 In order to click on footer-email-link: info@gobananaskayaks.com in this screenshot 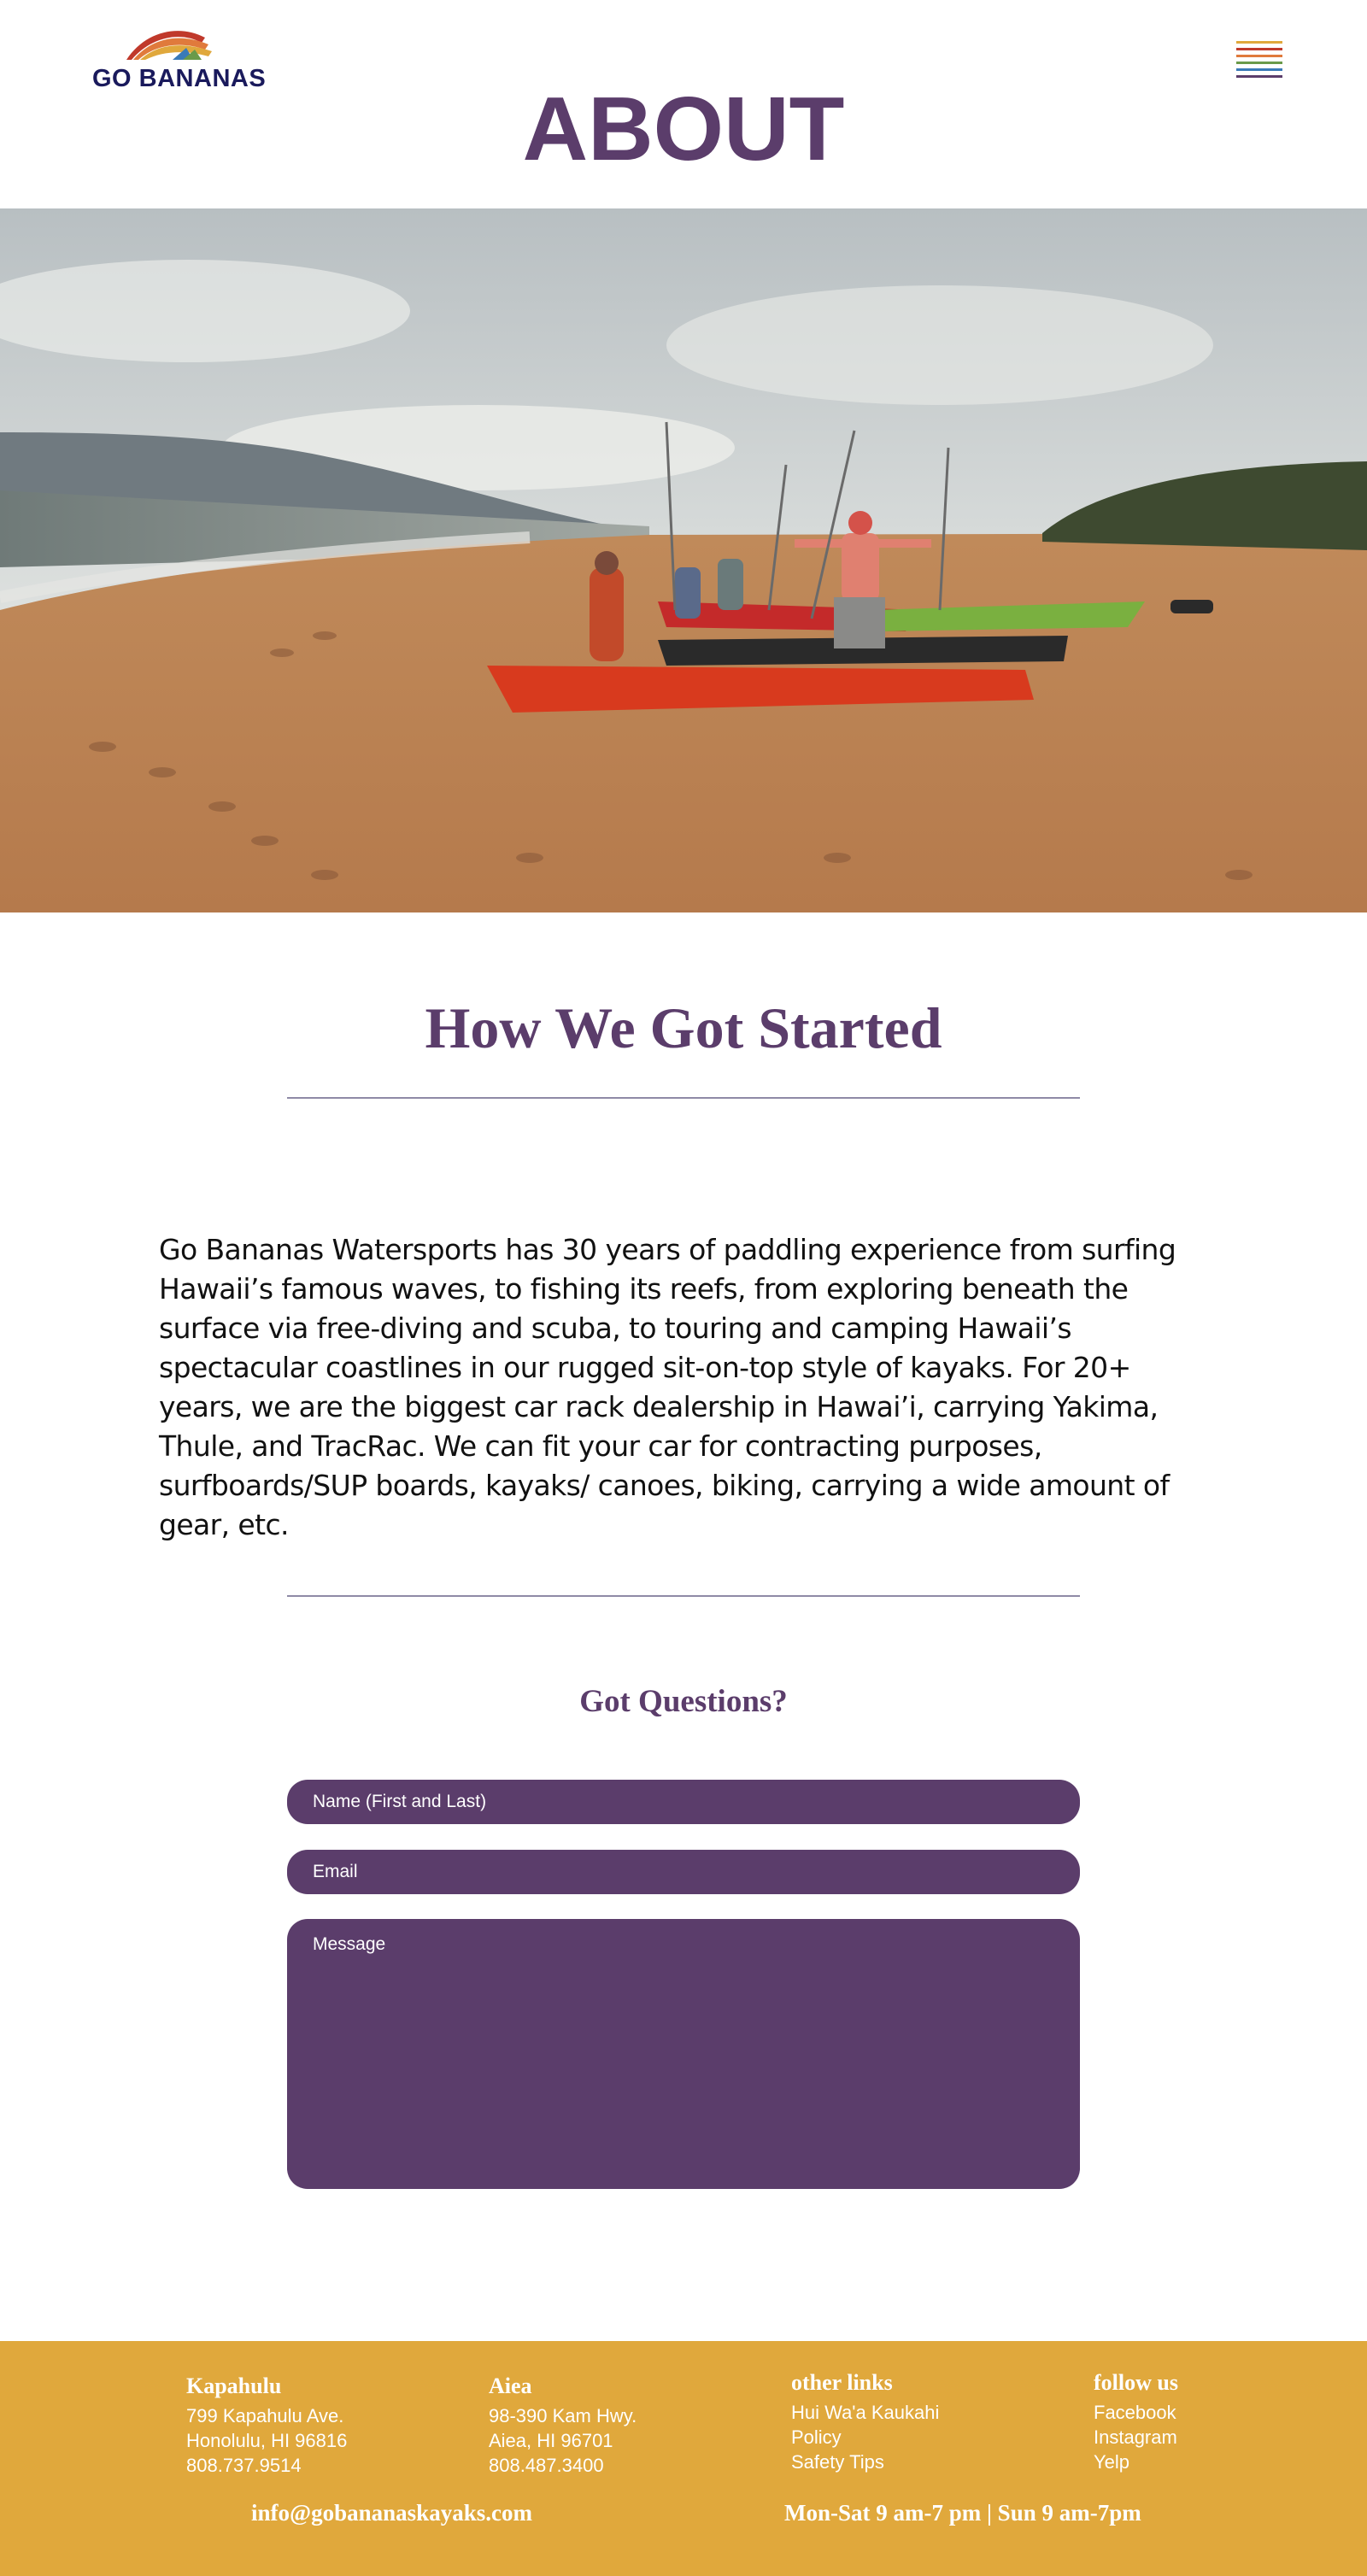, I will do `click(391, 2513)`.